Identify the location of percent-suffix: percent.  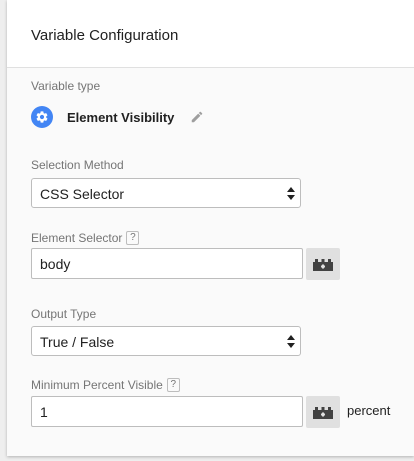
(369, 410).